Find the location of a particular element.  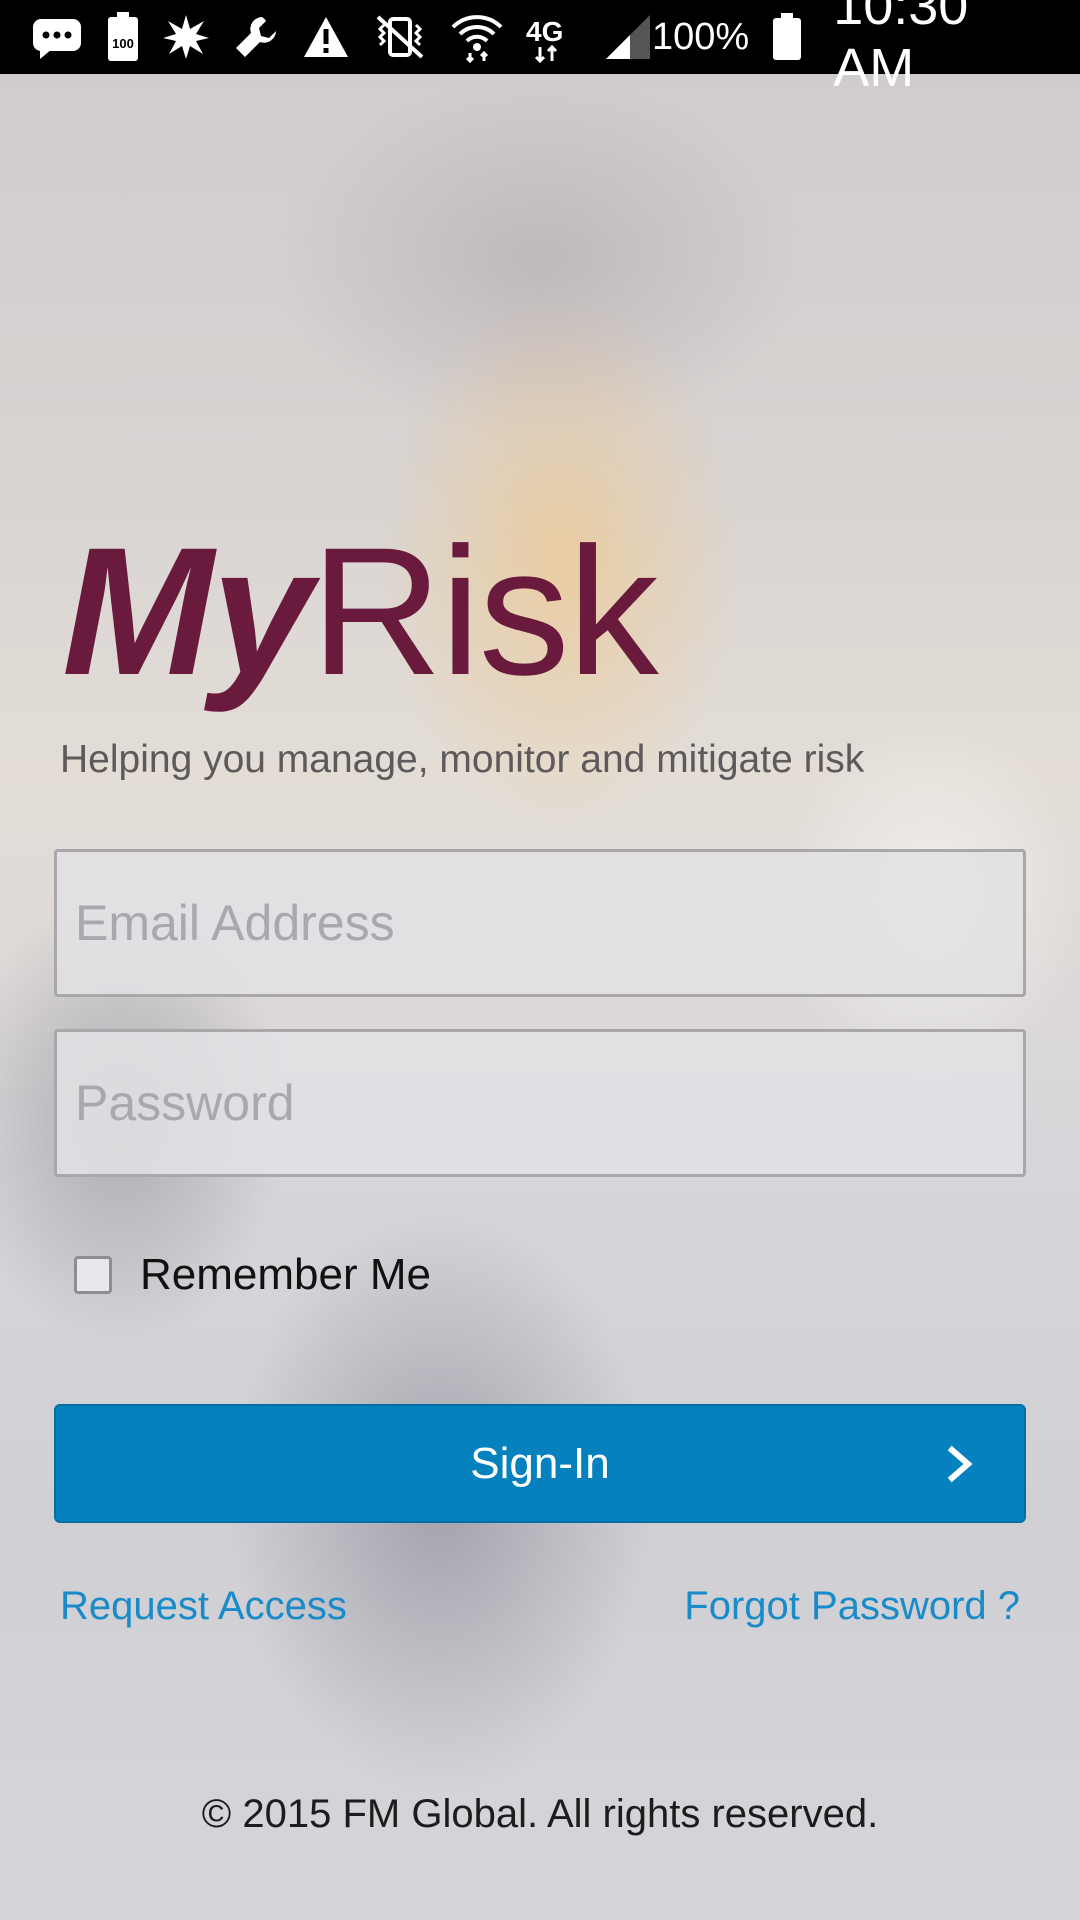

app-logo: MyRisk is located at coordinates (360, 611).